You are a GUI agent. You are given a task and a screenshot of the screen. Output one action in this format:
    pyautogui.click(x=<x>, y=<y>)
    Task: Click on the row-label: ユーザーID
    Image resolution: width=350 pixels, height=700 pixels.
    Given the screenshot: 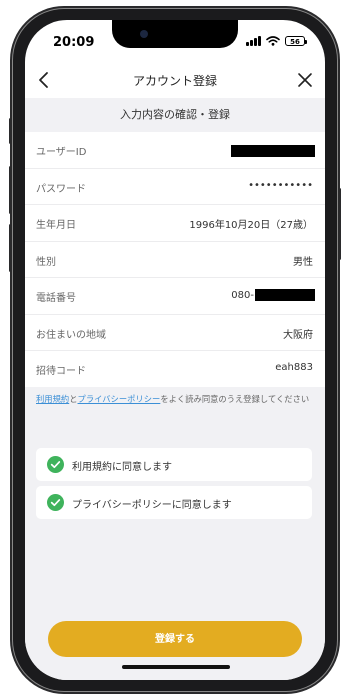 What is the action you would take?
    pyautogui.click(x=61, y=152)
    